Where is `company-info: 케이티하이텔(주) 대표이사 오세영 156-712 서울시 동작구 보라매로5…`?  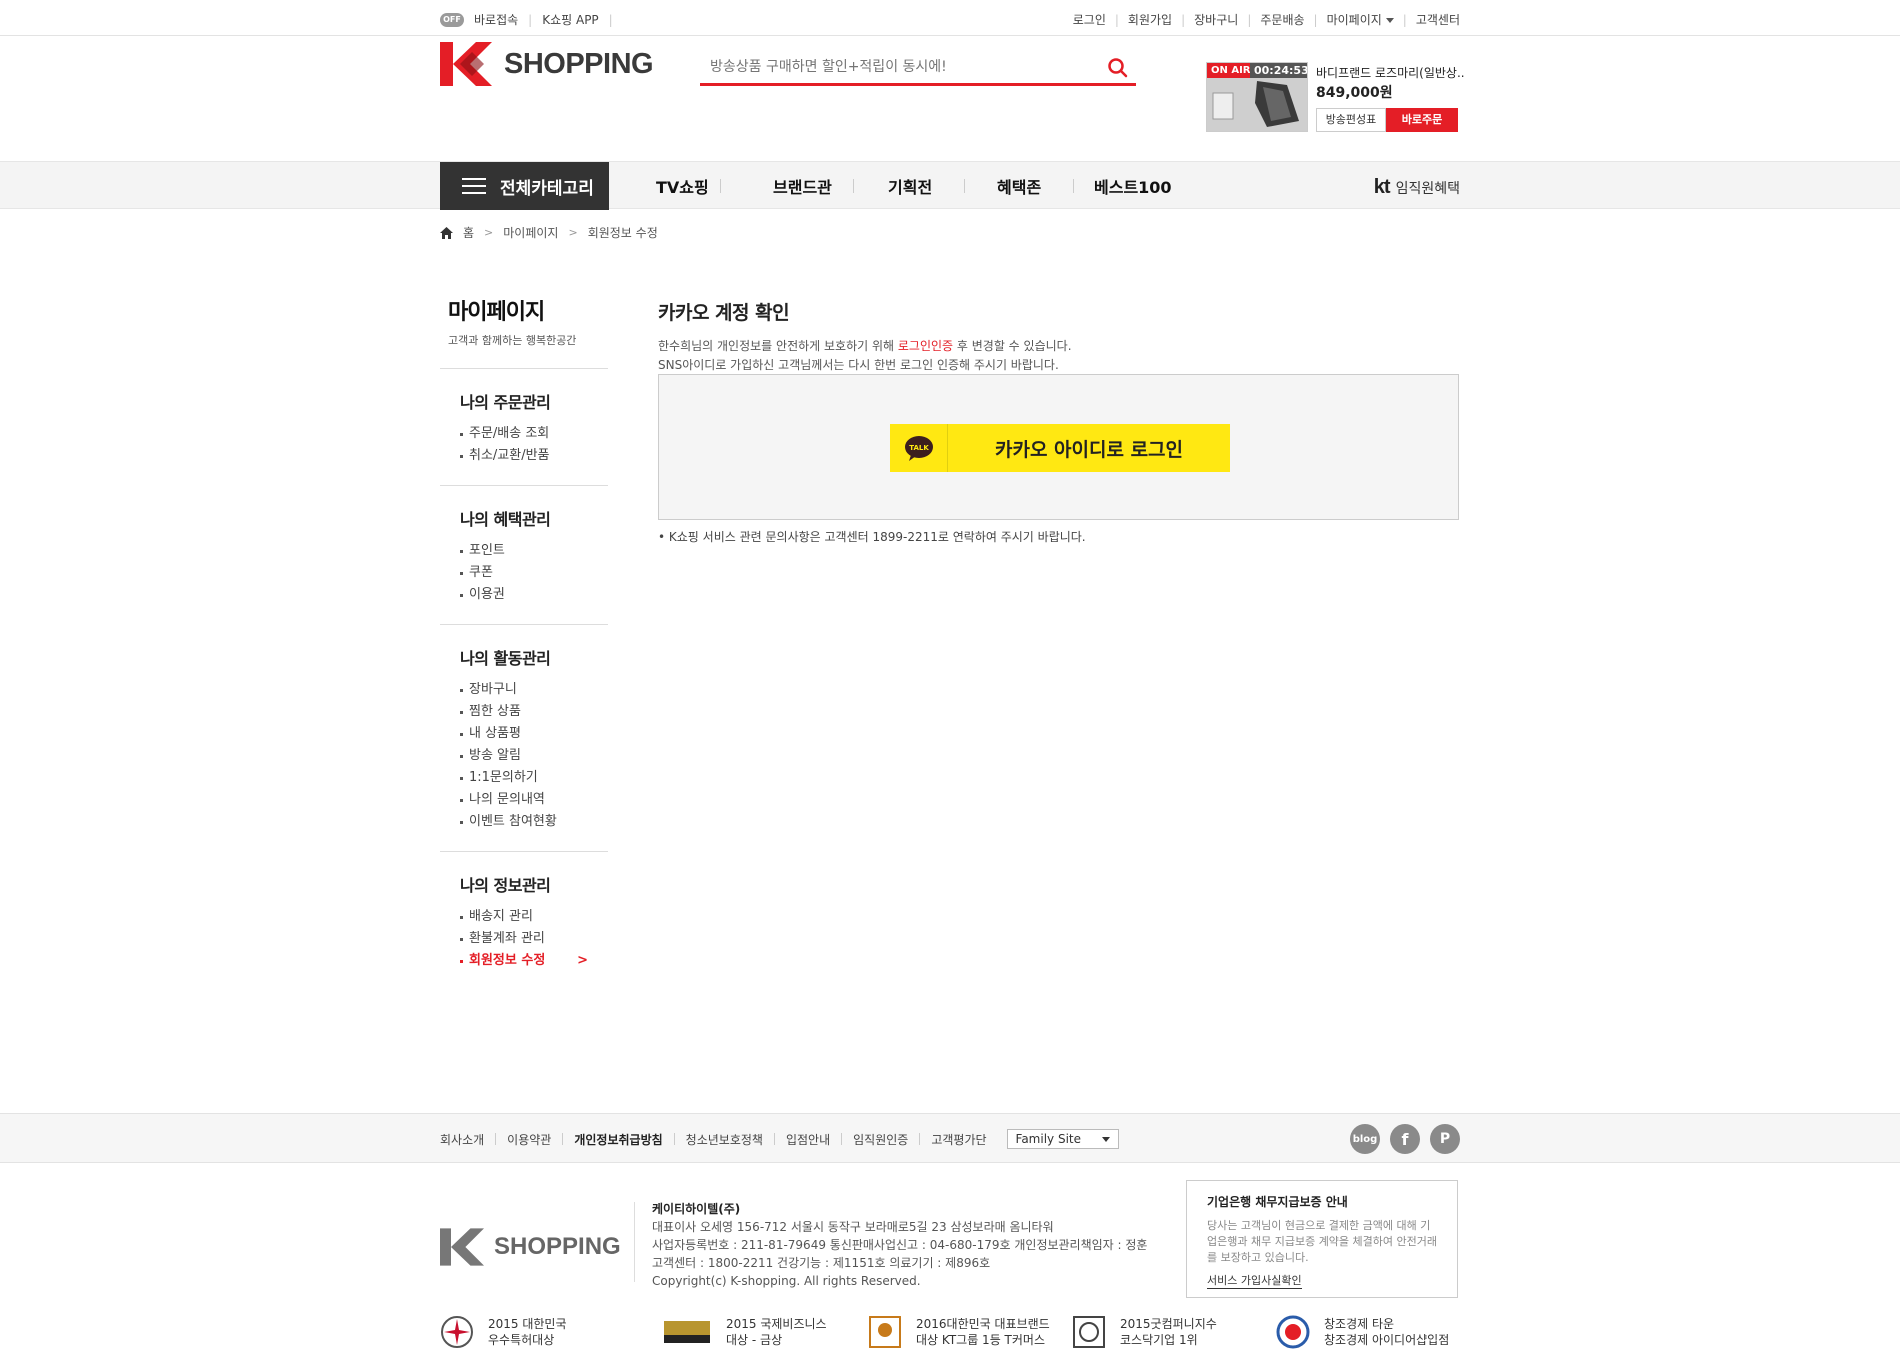
company-info: 케이티하이텔(주) 대표이사 오세영 156-712 서울시 동작구 보라매로5… is located at coordinates (900, 1245).